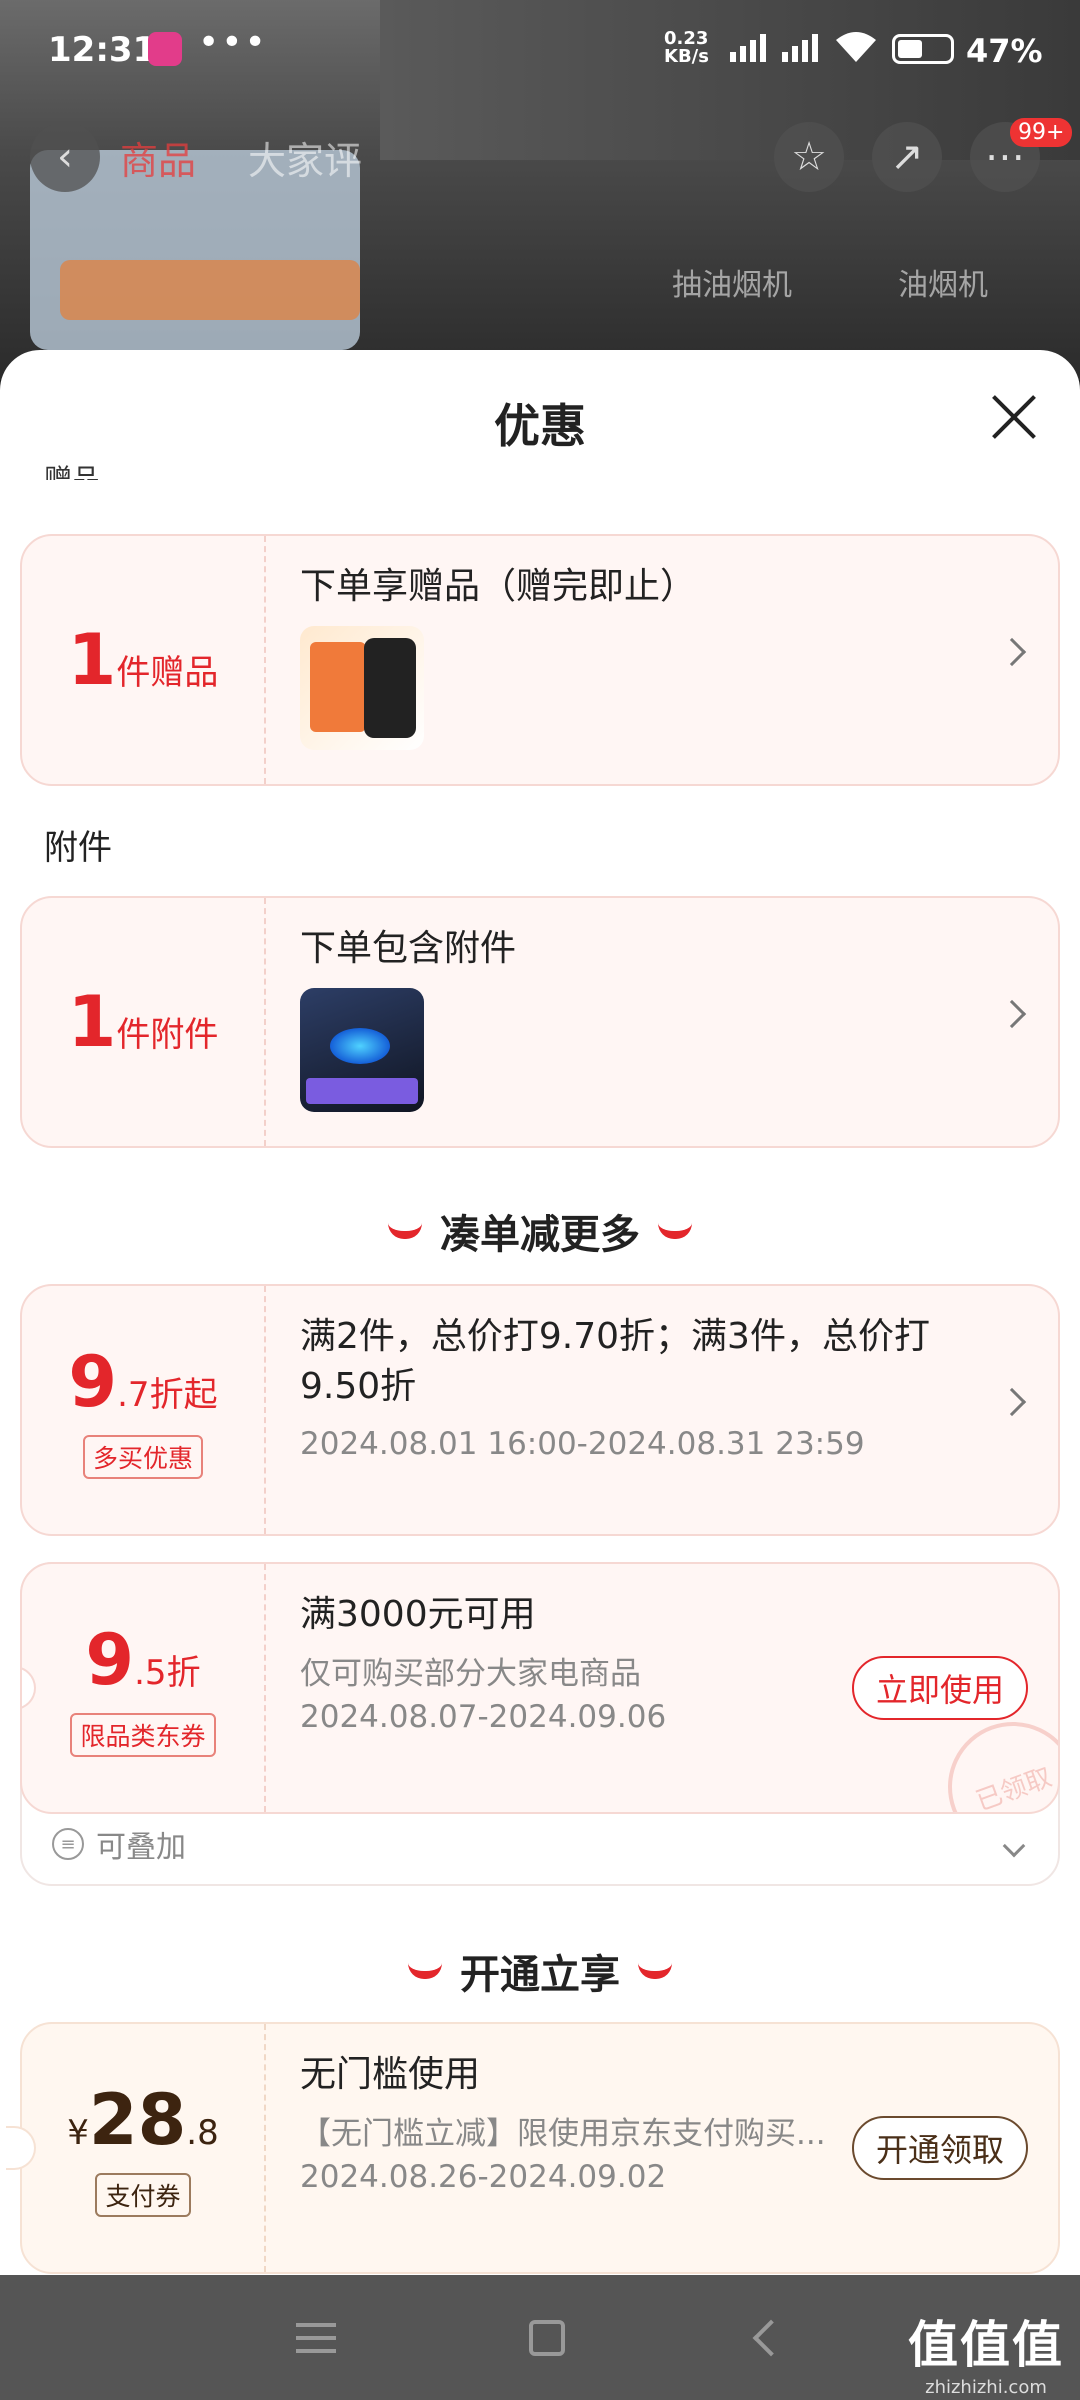 The height and width of the screenshot is (2400, 1080). I want to click on accessory-section-label: 附件, so click(78, 848).